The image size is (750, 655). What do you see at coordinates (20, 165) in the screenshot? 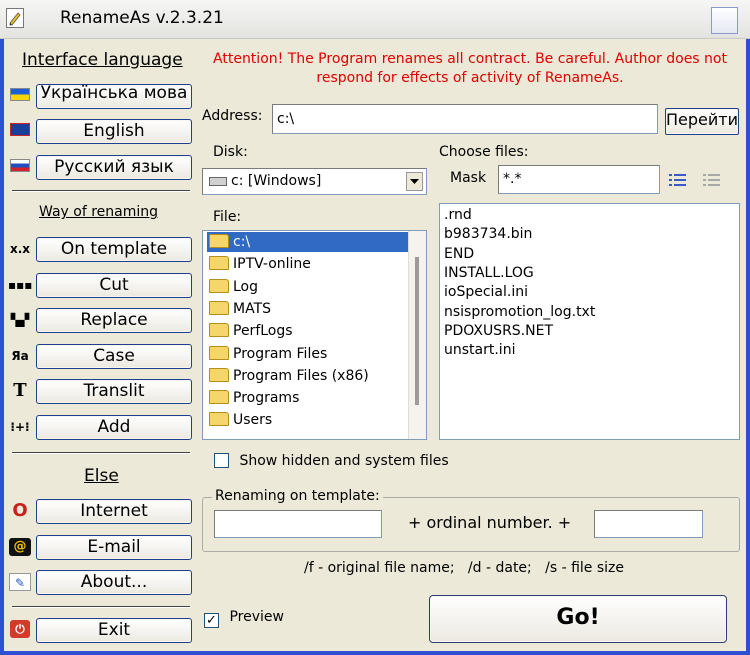
I see `russia-flag-icon` at bounding box center [20, 165].